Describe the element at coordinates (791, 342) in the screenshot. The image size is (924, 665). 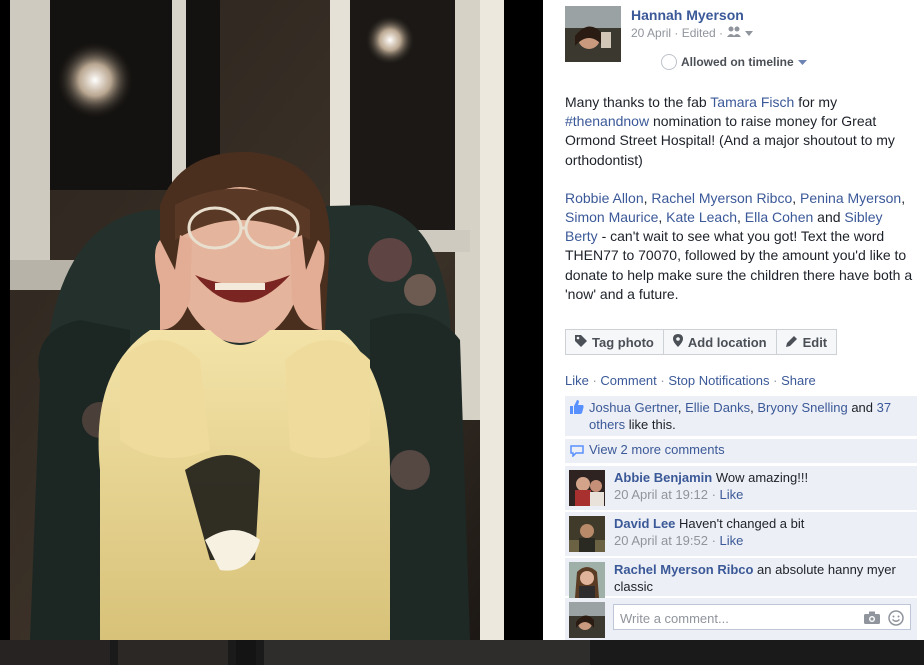
I see `pencil-icon` at that location.